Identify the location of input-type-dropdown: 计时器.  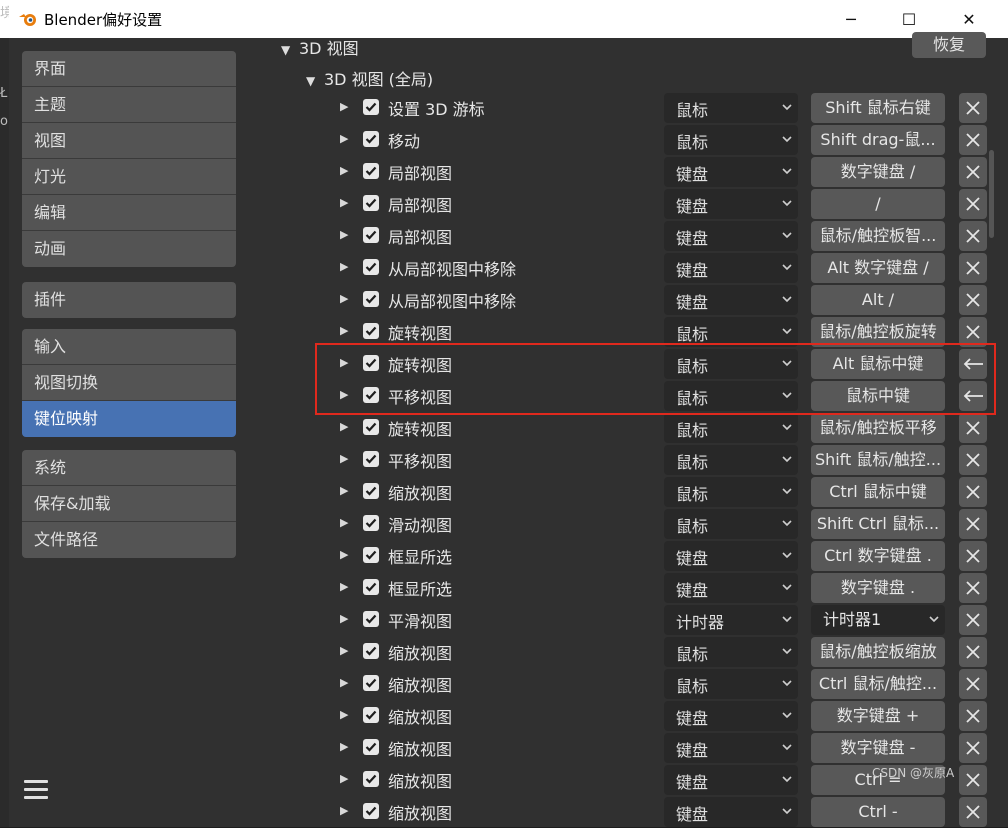
(731, 620).